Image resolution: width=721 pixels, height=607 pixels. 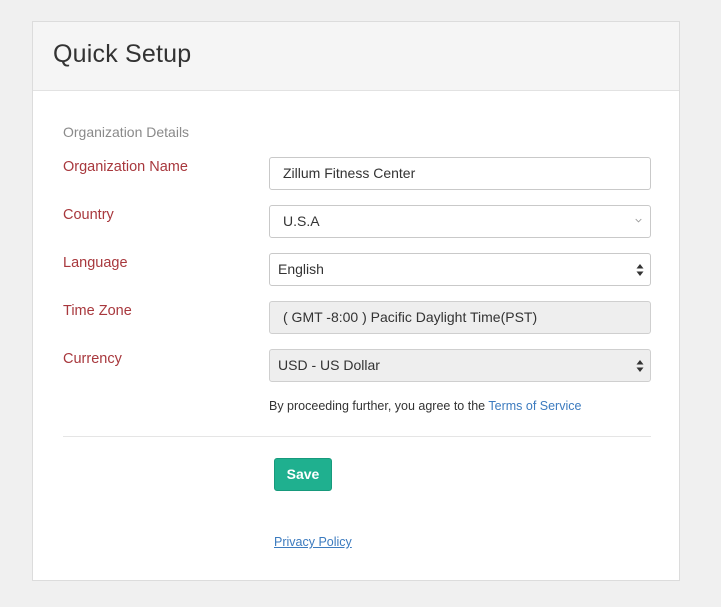 I want to click on timezone-label: Time Zone, so click(x=97, y=311).